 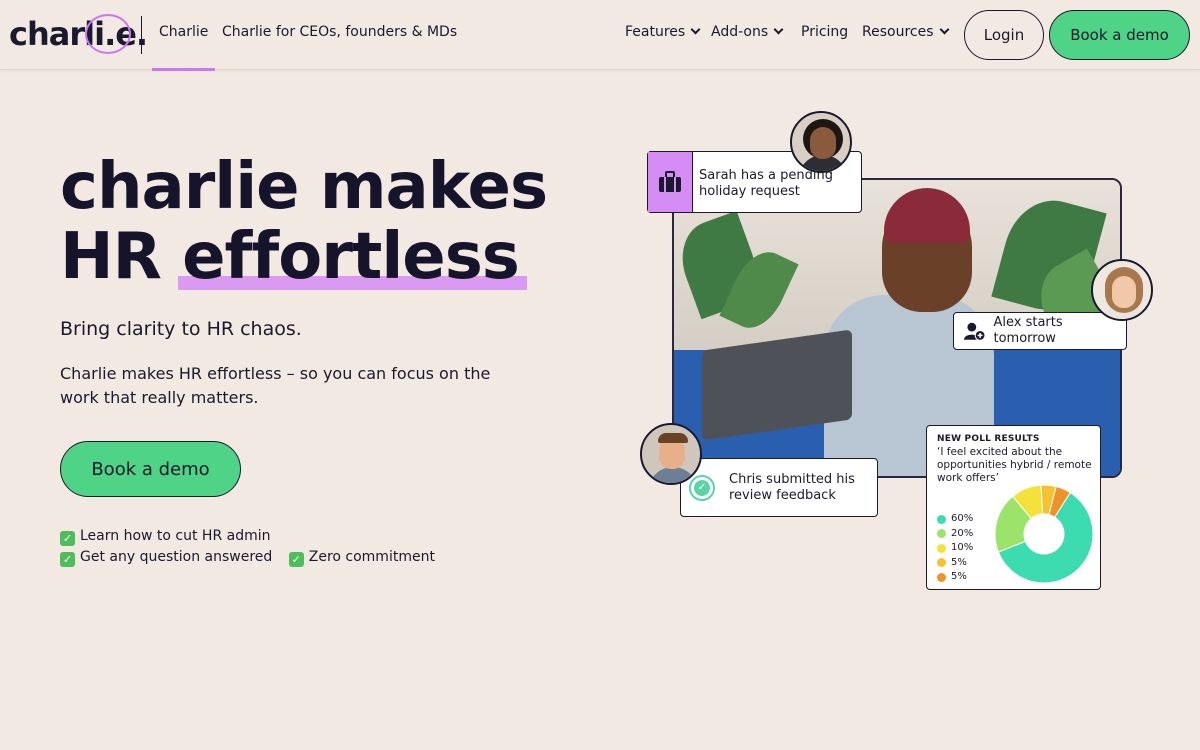 I want to click on nav-menu-features: Features, so click(x=663, y=32).